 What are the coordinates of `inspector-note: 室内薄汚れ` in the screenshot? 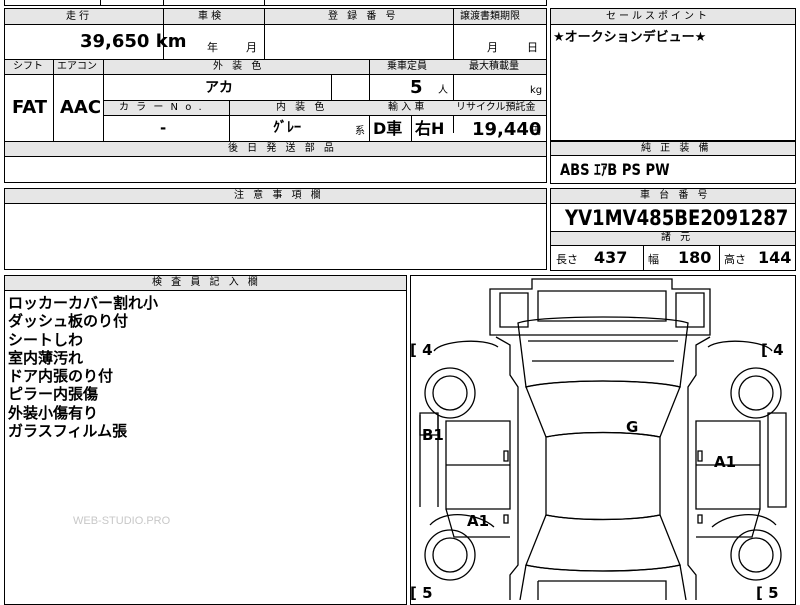 It's located at (46, 357).